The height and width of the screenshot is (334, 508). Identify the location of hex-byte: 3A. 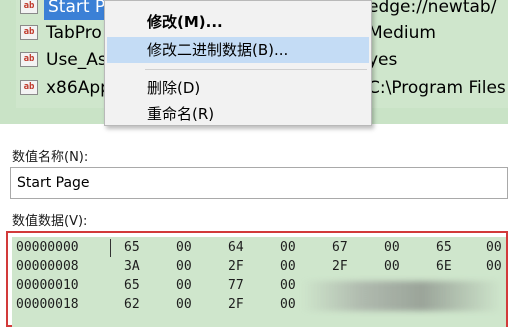
(132, 266).